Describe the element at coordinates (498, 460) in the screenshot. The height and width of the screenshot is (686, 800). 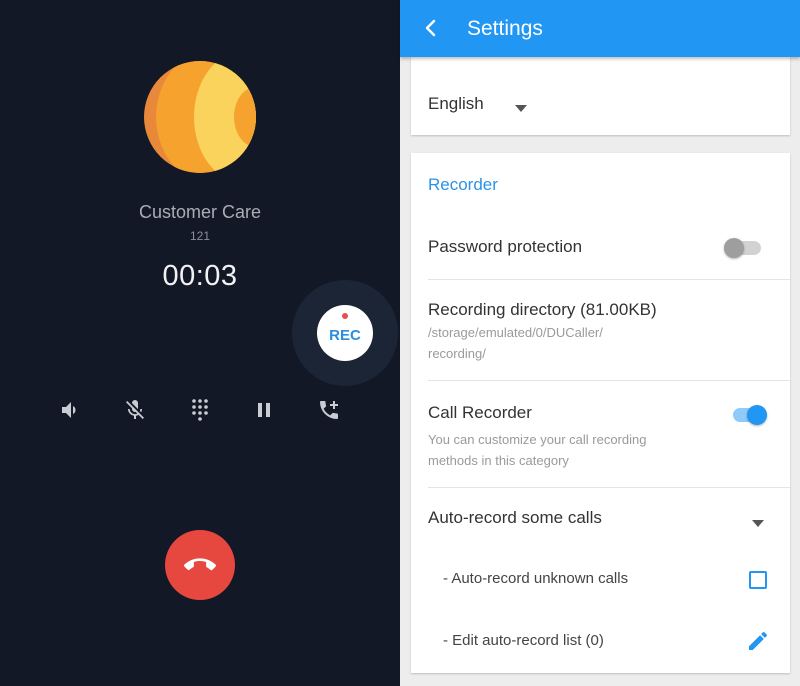
I see `call-recorder-description-line2: methods in this category` at that location.